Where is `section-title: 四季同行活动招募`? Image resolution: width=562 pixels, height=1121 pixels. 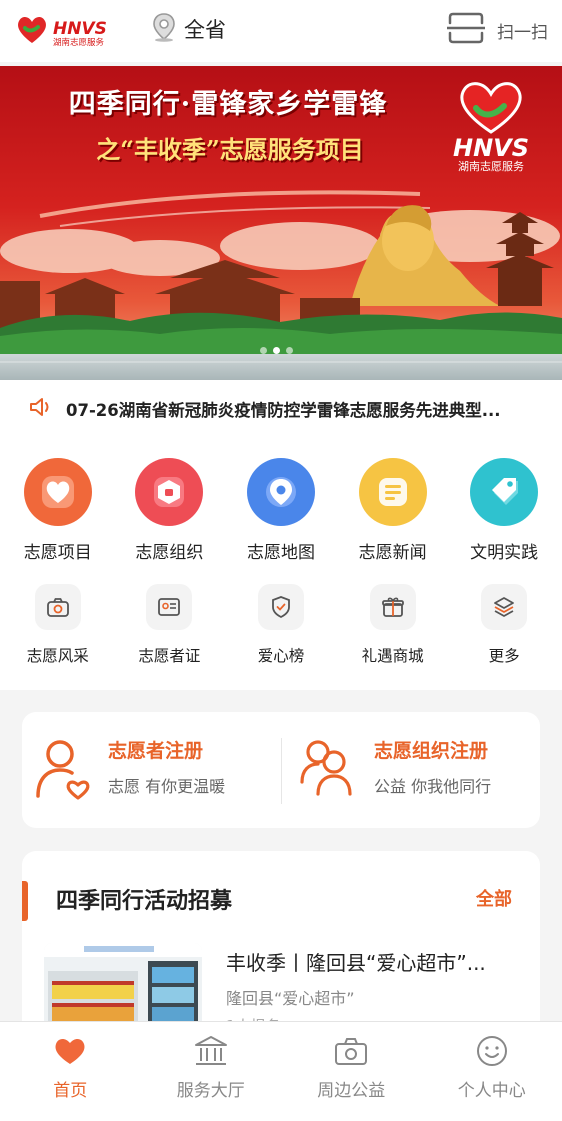
section-title: 四季同行活动招募 is located at coordinates (144, 901).